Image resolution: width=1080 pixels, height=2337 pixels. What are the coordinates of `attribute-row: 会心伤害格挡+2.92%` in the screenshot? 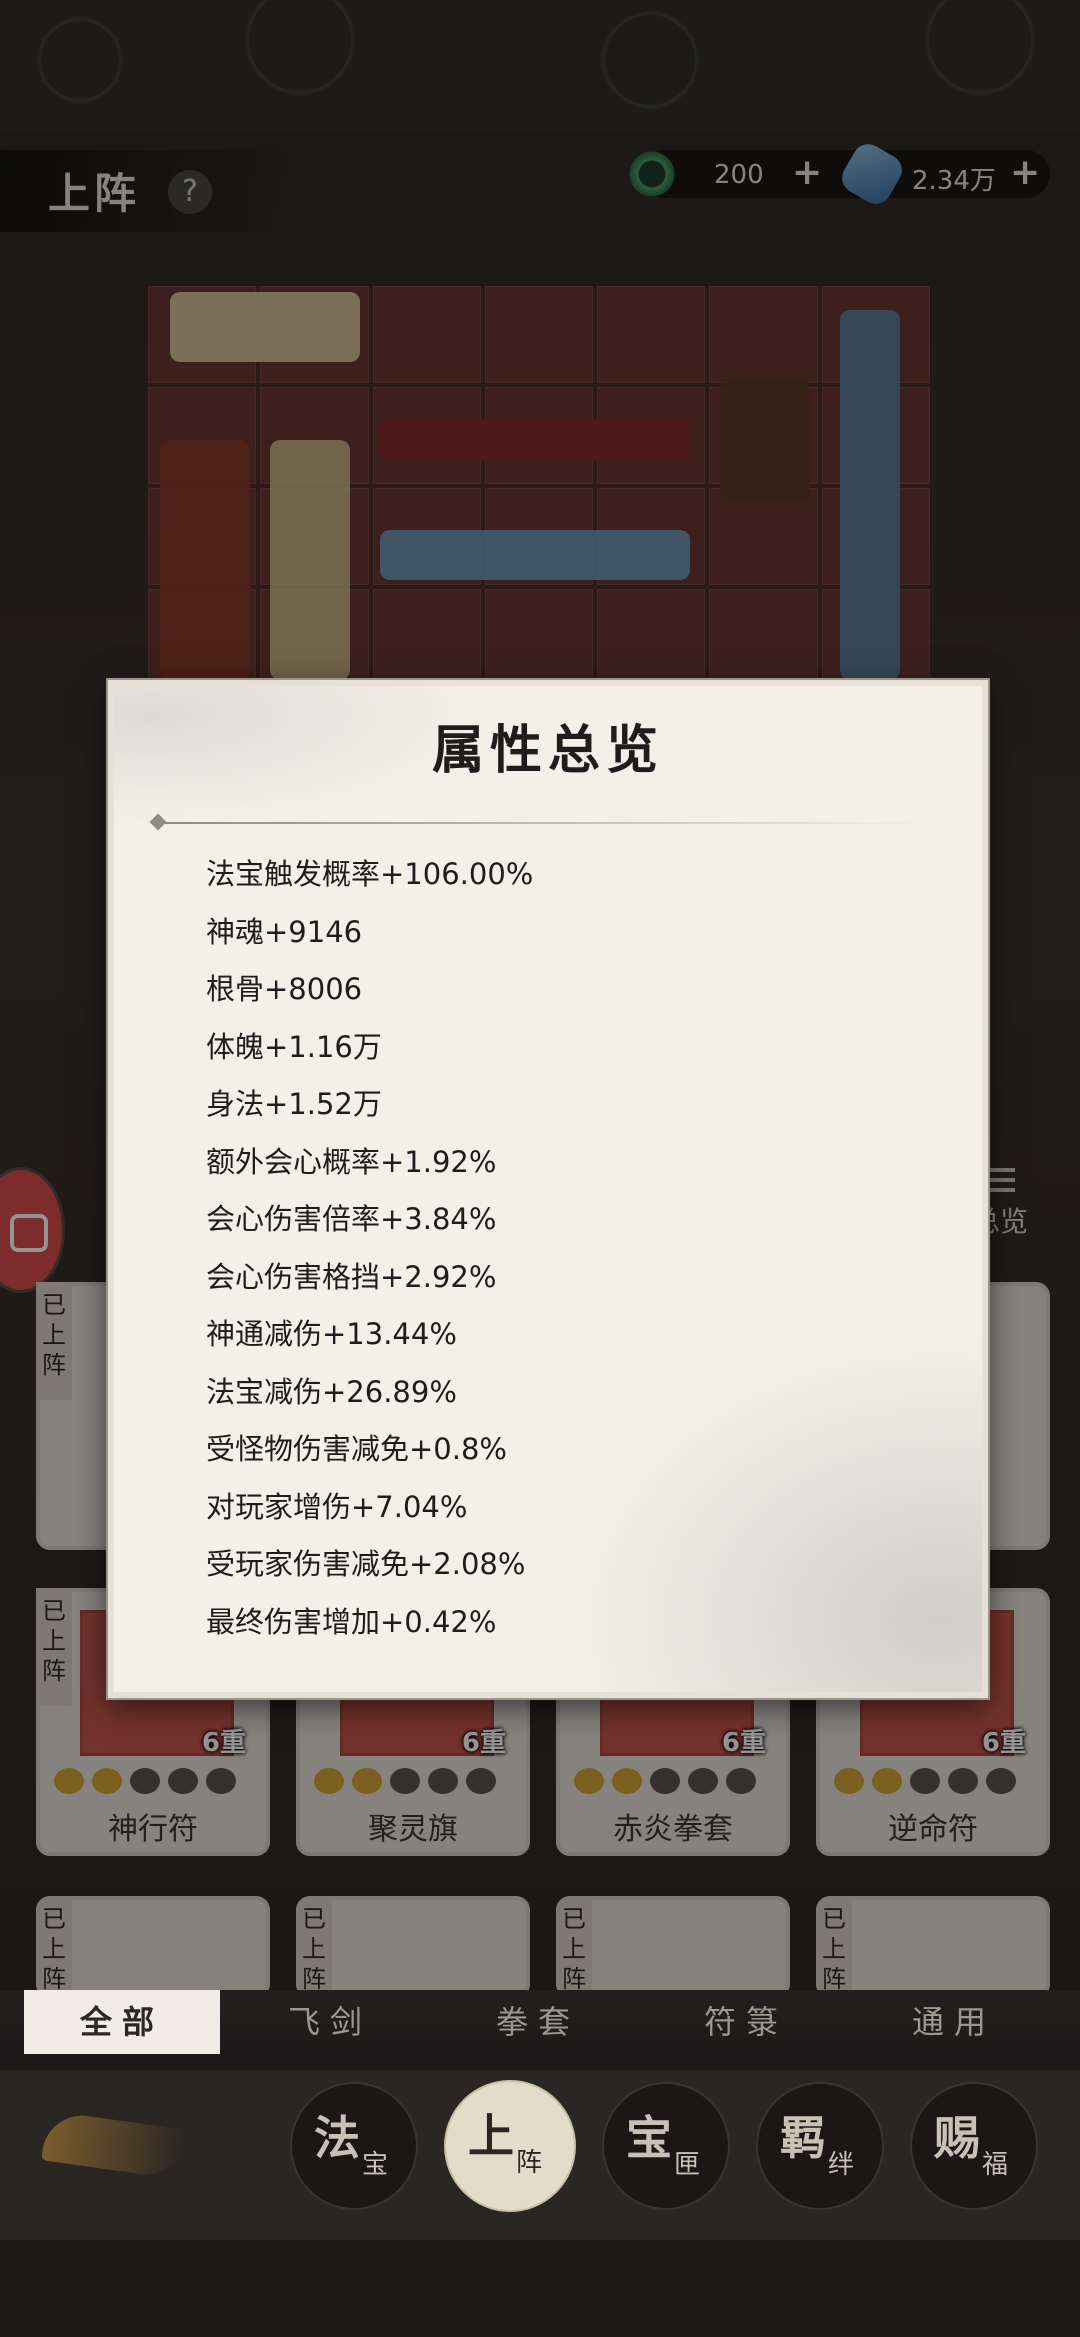 It's located at (351, 1276).